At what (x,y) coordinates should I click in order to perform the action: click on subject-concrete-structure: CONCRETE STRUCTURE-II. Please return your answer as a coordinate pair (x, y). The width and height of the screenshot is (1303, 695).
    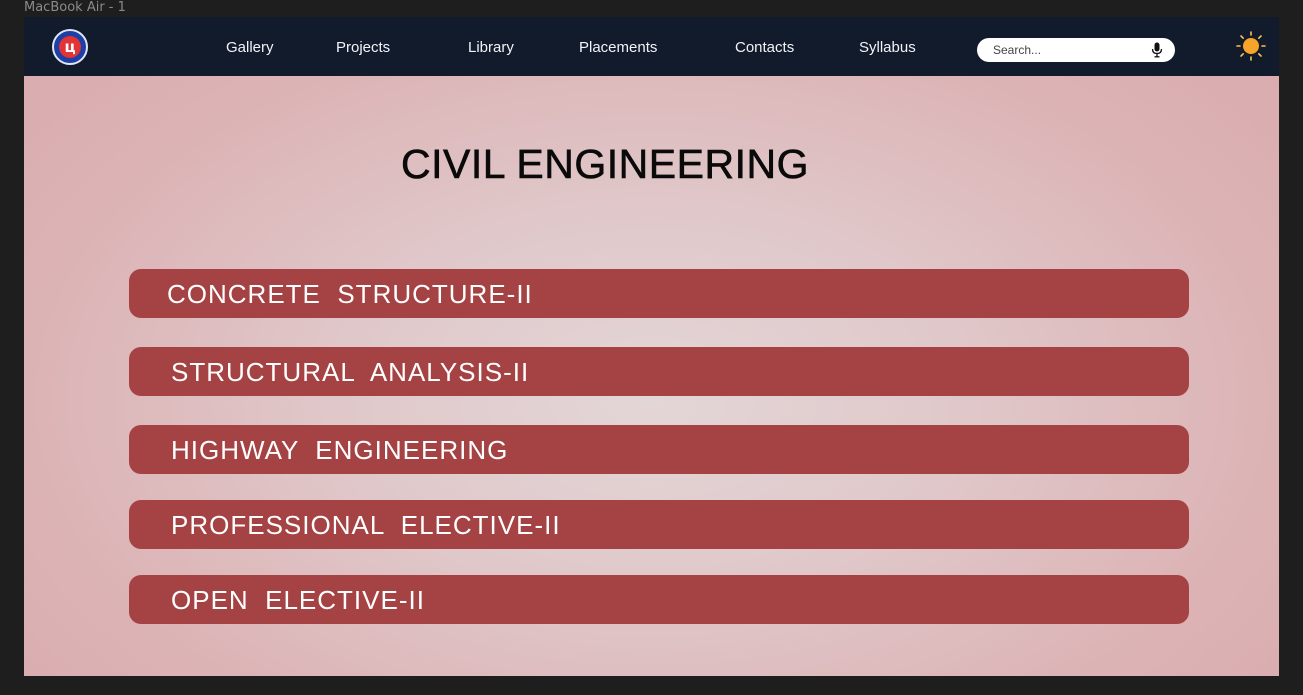
    Looking at the image, I should click on (659, 293).